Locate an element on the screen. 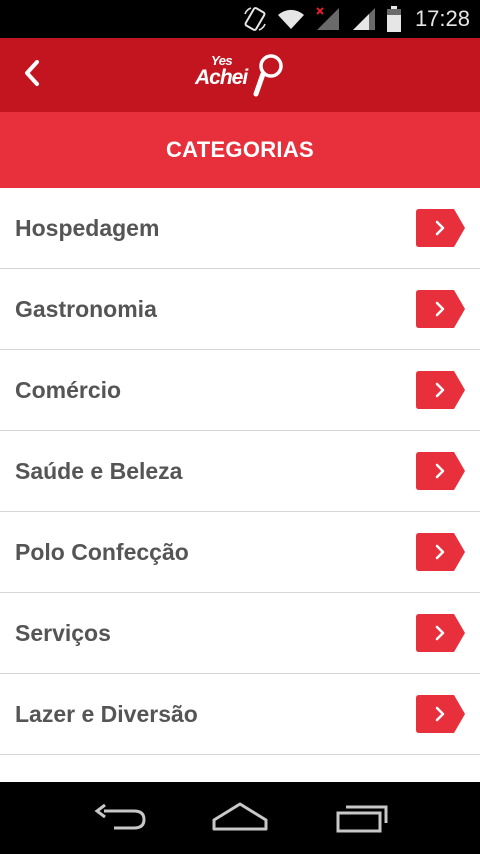  status-bar: 17:28 is located at coordinates (240, 19).